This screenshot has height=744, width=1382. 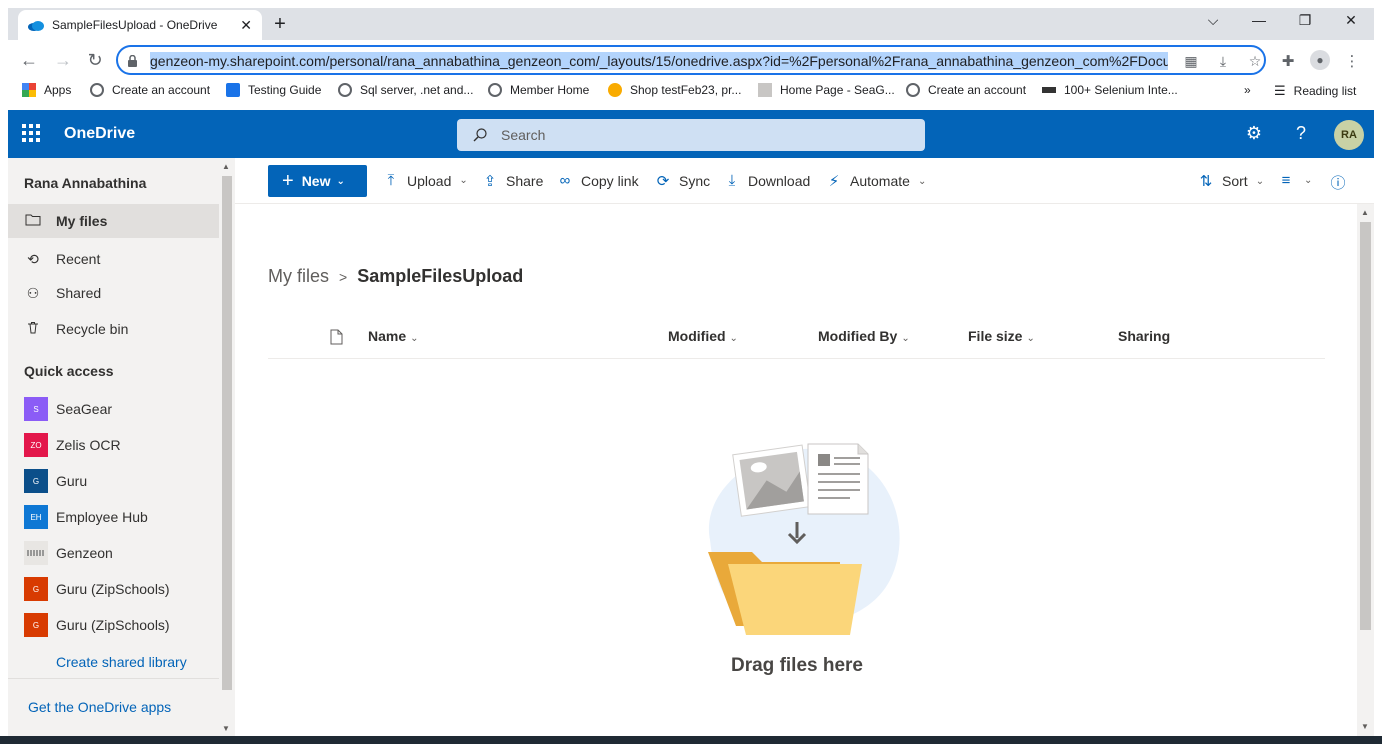 What do you see at coordinates (691, 740) in the screenshot?
I see `os-taskbar` at bounding box center [691, 740].